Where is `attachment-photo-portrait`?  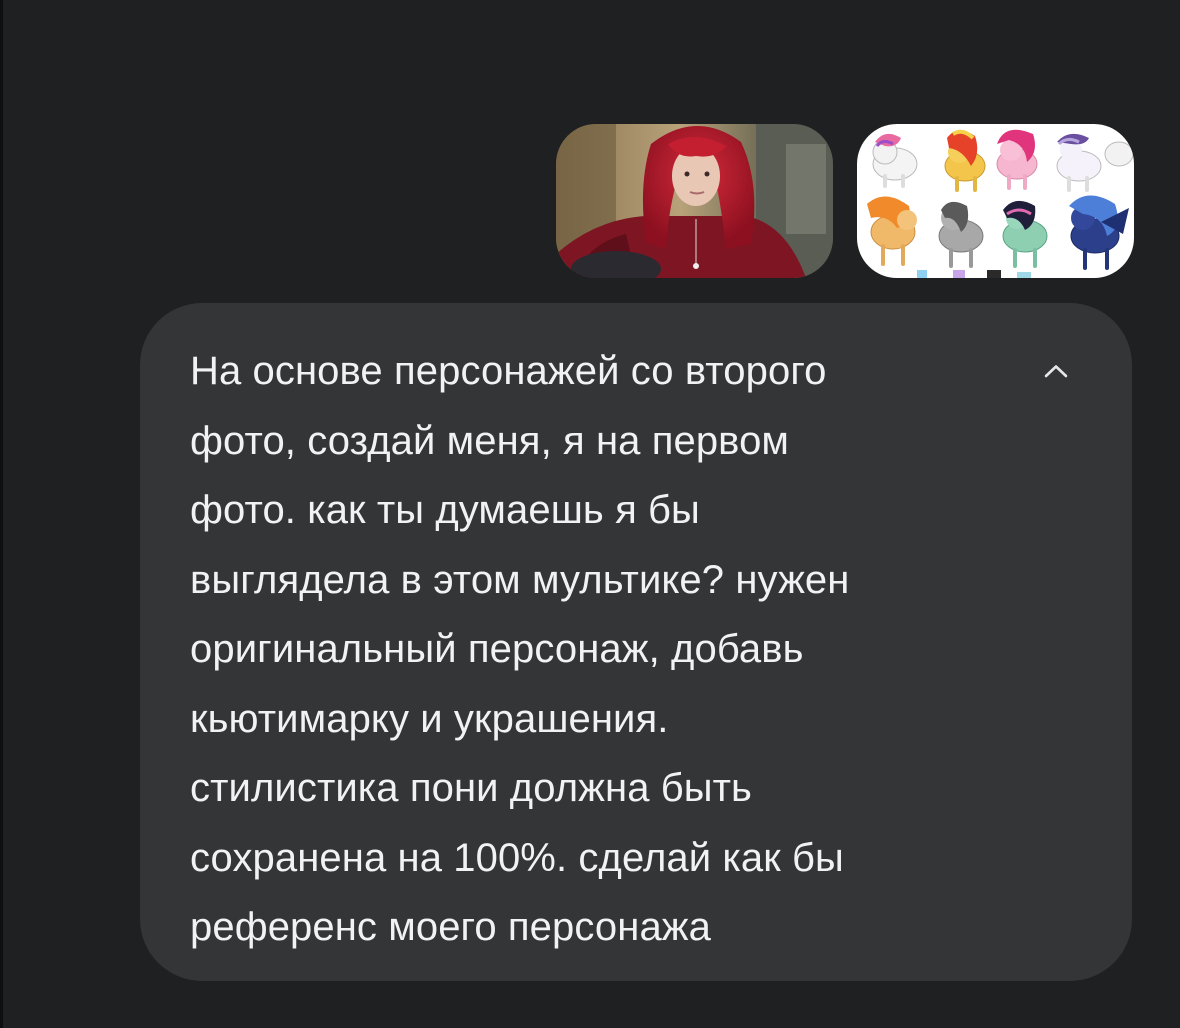 attachment-photo-portrait is located at coordinates (694, 201).